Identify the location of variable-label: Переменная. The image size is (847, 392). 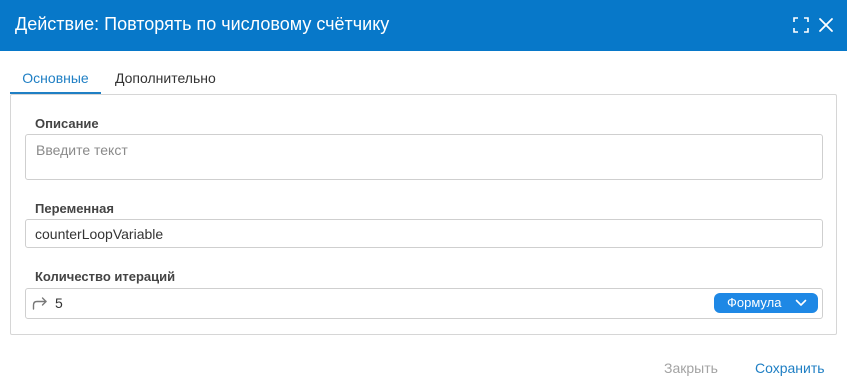
(74, 208).